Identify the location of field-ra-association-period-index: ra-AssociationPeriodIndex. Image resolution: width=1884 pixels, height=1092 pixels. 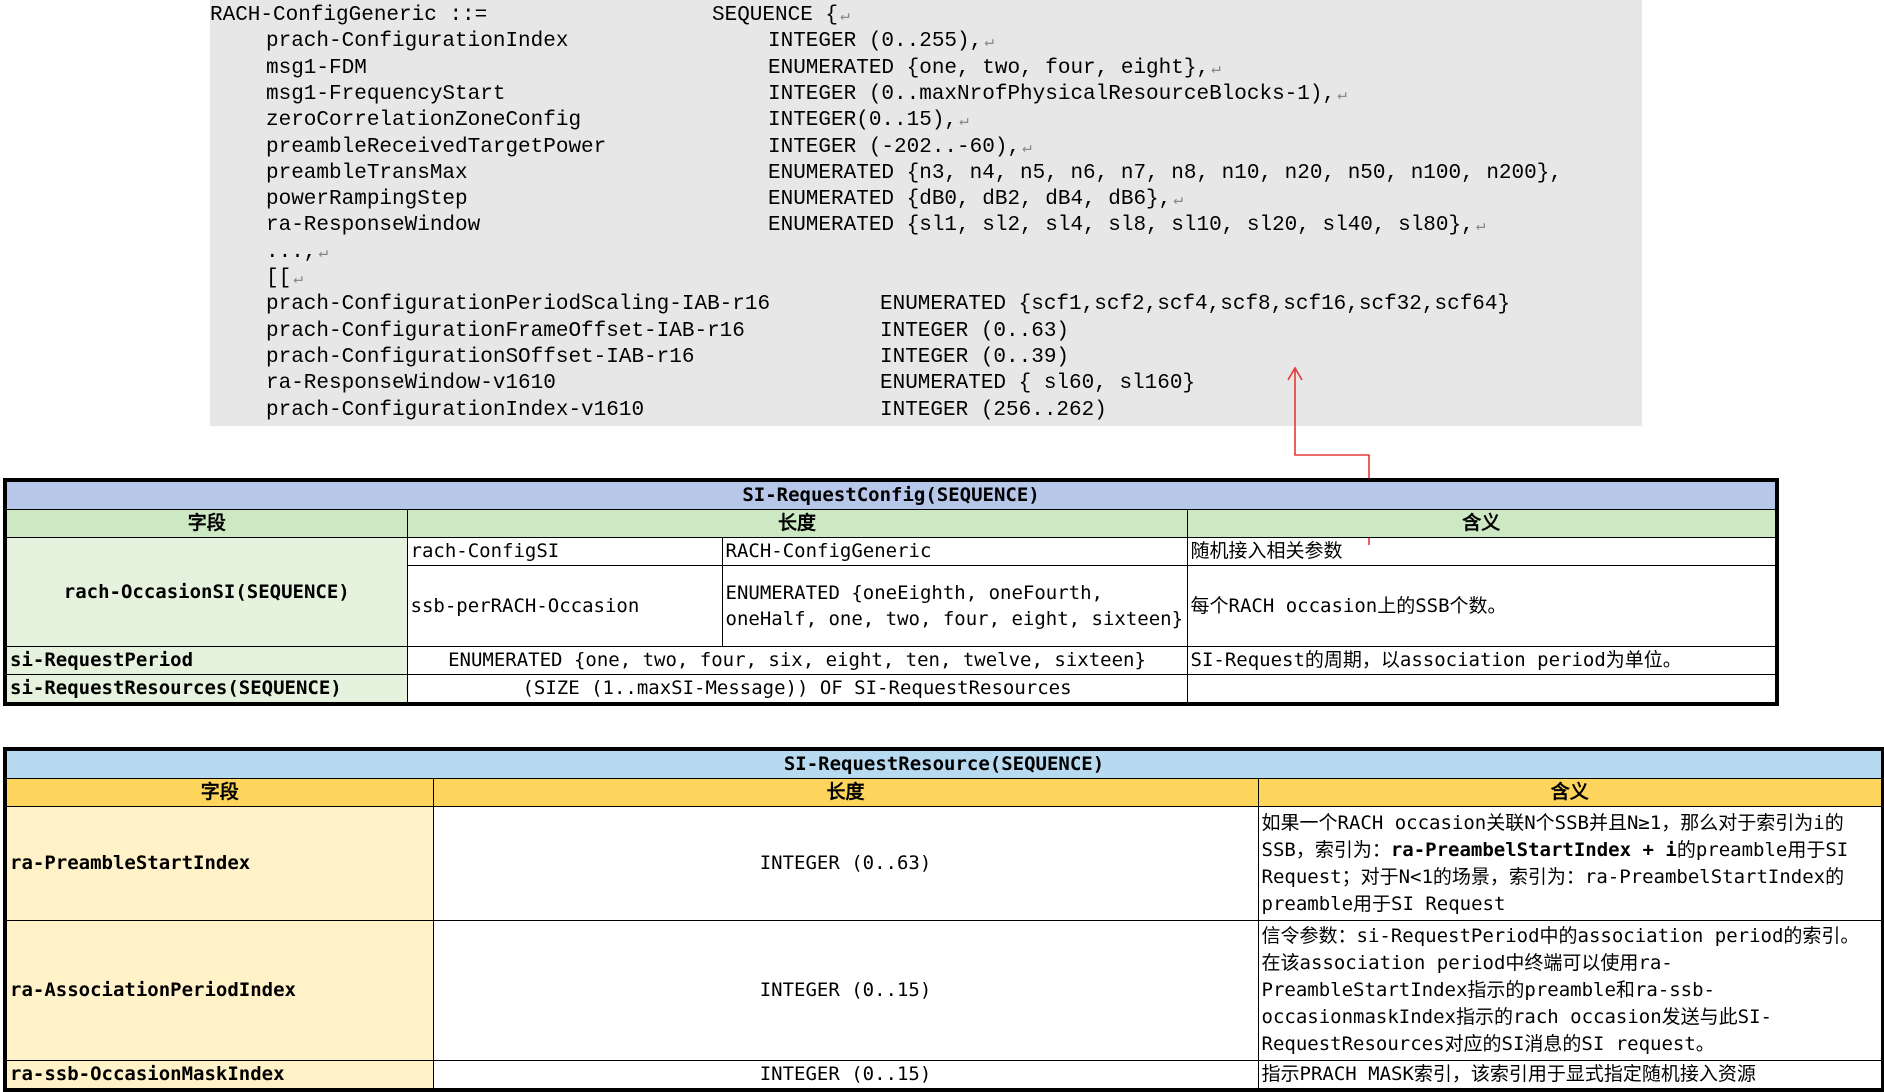
(219, 990).